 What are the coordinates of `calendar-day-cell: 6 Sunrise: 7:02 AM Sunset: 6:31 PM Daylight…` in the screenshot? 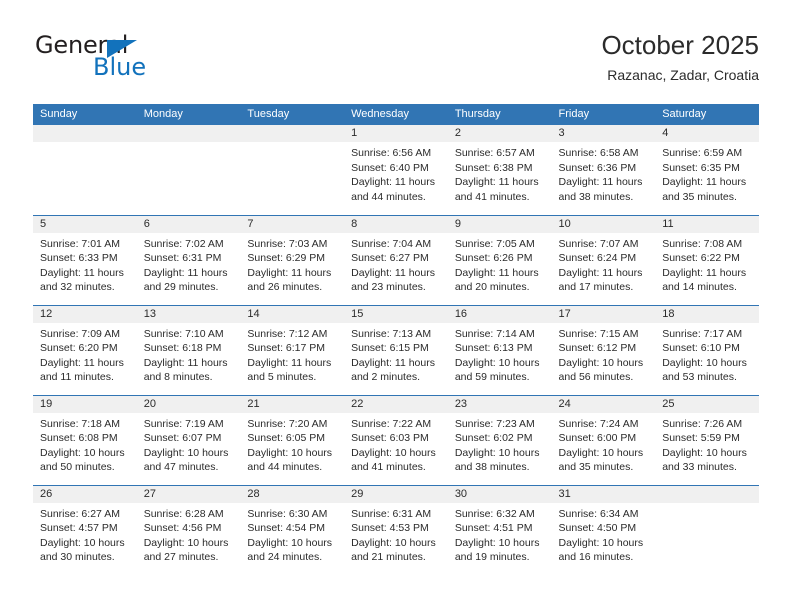 It's located at (188, 259).